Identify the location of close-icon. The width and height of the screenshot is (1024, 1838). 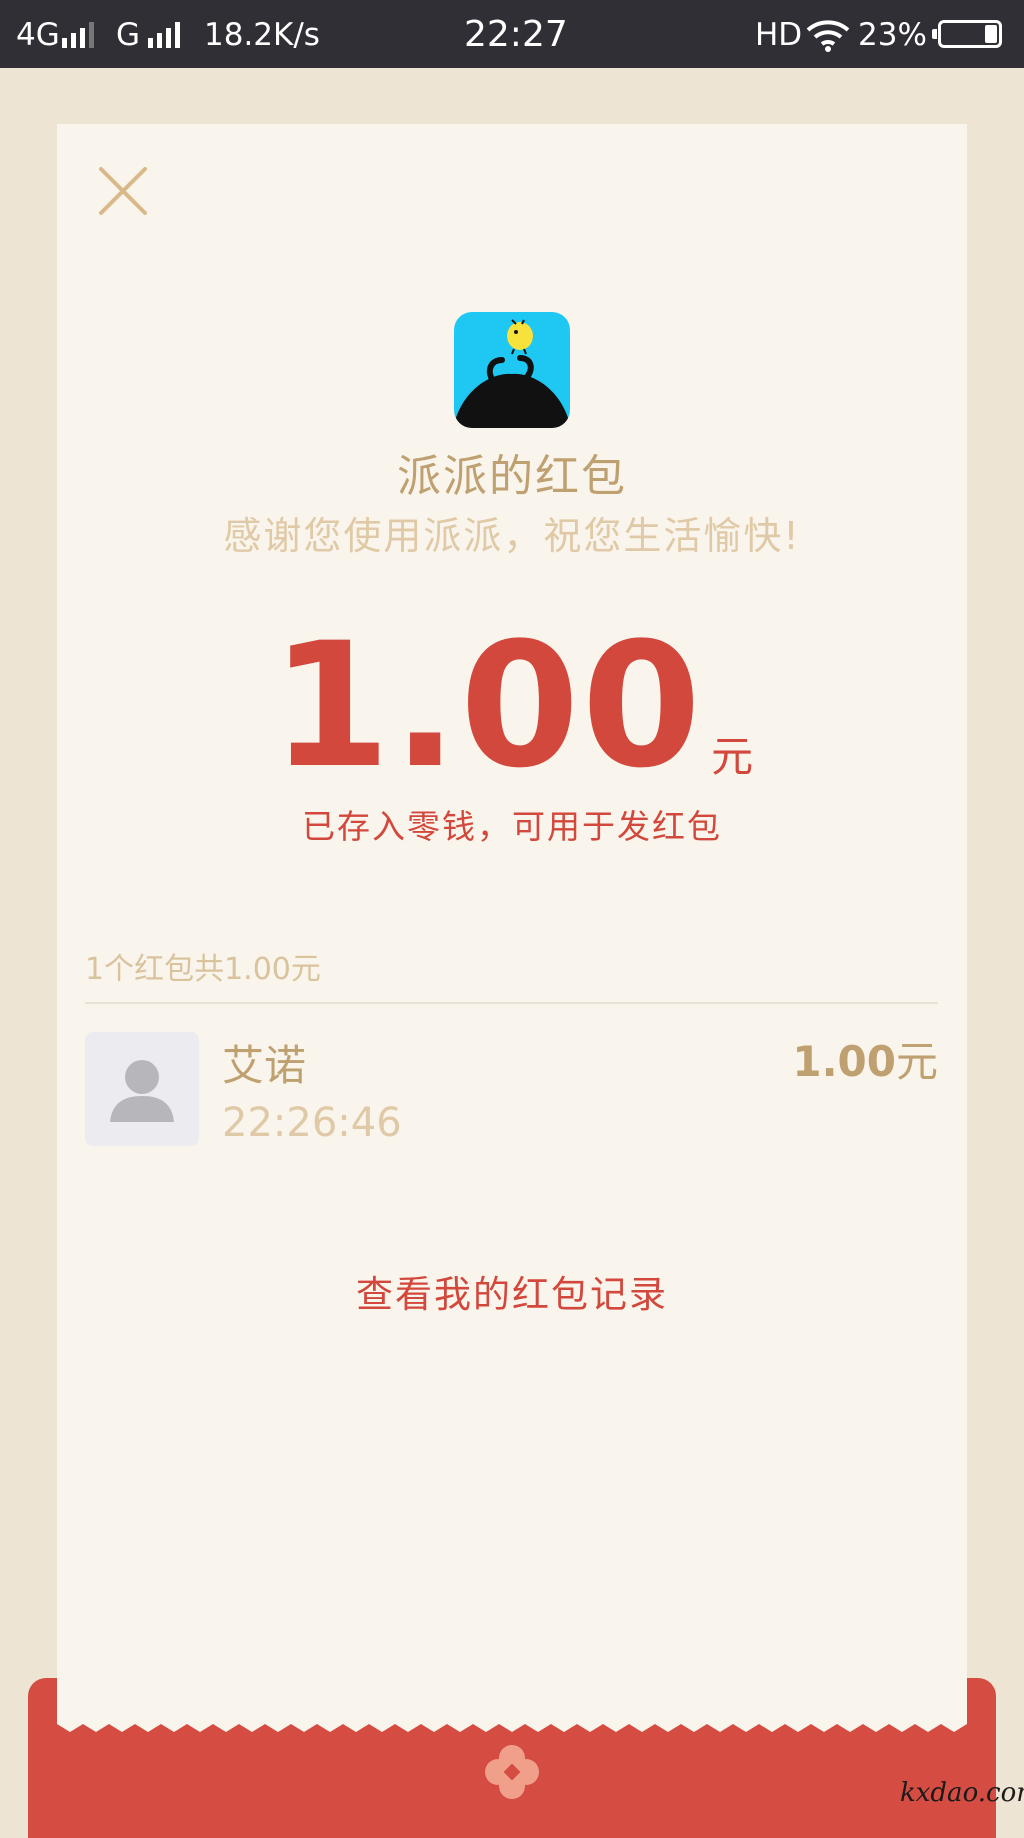
(123, 191).